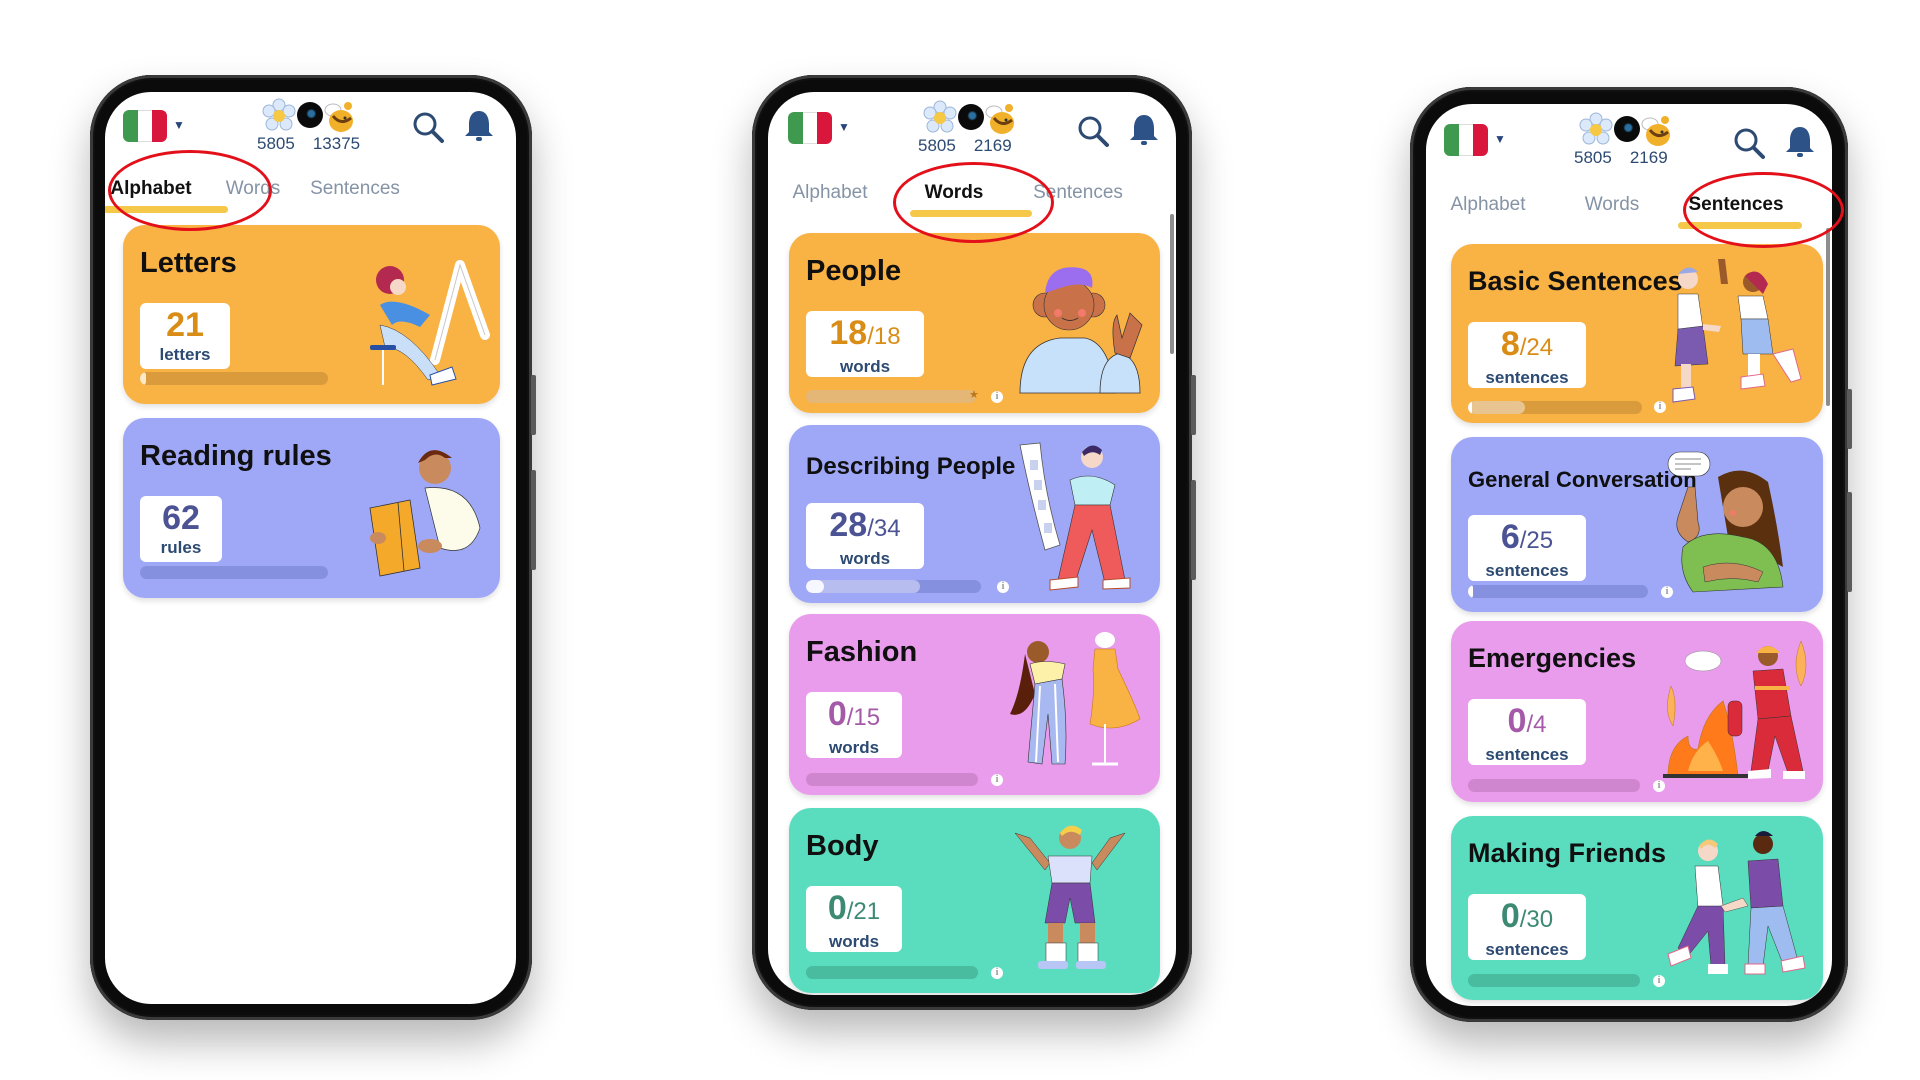  What do you see at coordinates (992, 145) in the screenshot?
I see `bees-count: 2169` at bounding box center [992, 145].